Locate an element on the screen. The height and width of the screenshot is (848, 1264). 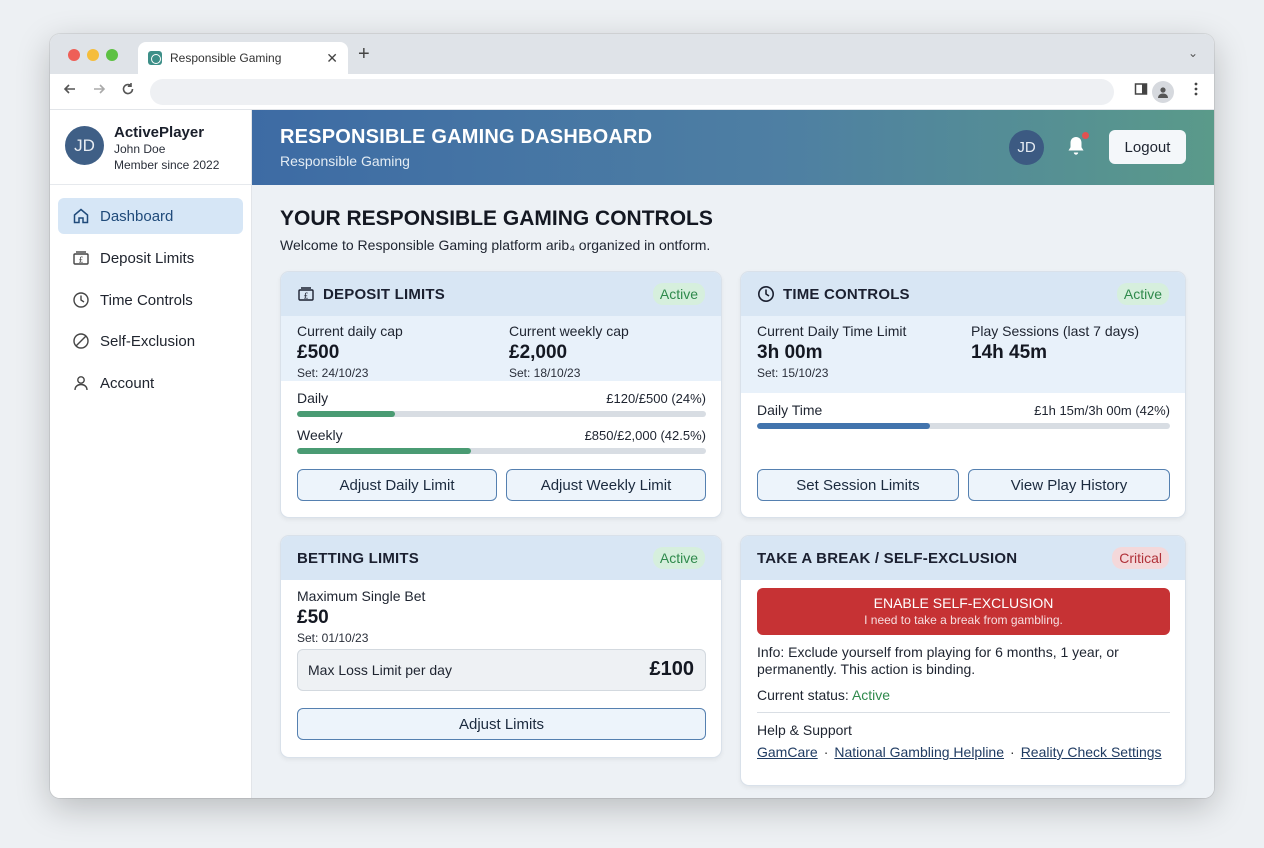
block-icon is located at coordinates (81, 341).